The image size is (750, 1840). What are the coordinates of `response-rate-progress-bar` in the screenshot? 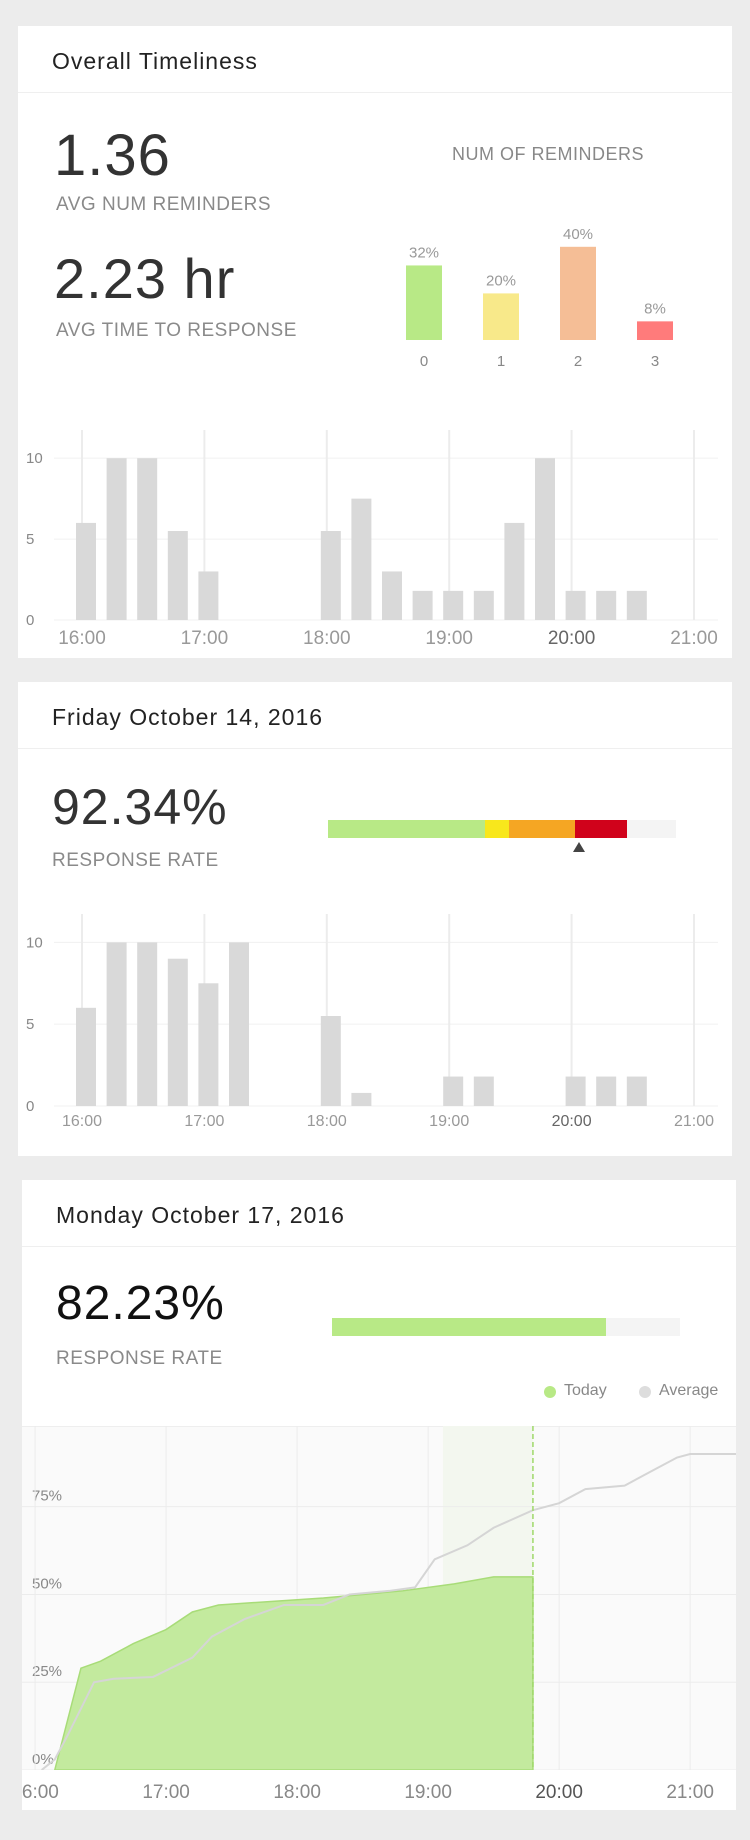 It's located at (506, 1327).